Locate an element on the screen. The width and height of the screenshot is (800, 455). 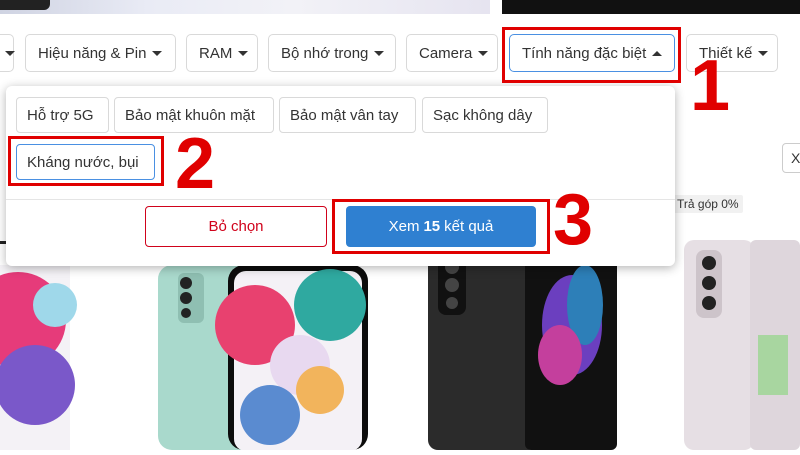
filter-label: RAM is located at coordinates (216, 53).